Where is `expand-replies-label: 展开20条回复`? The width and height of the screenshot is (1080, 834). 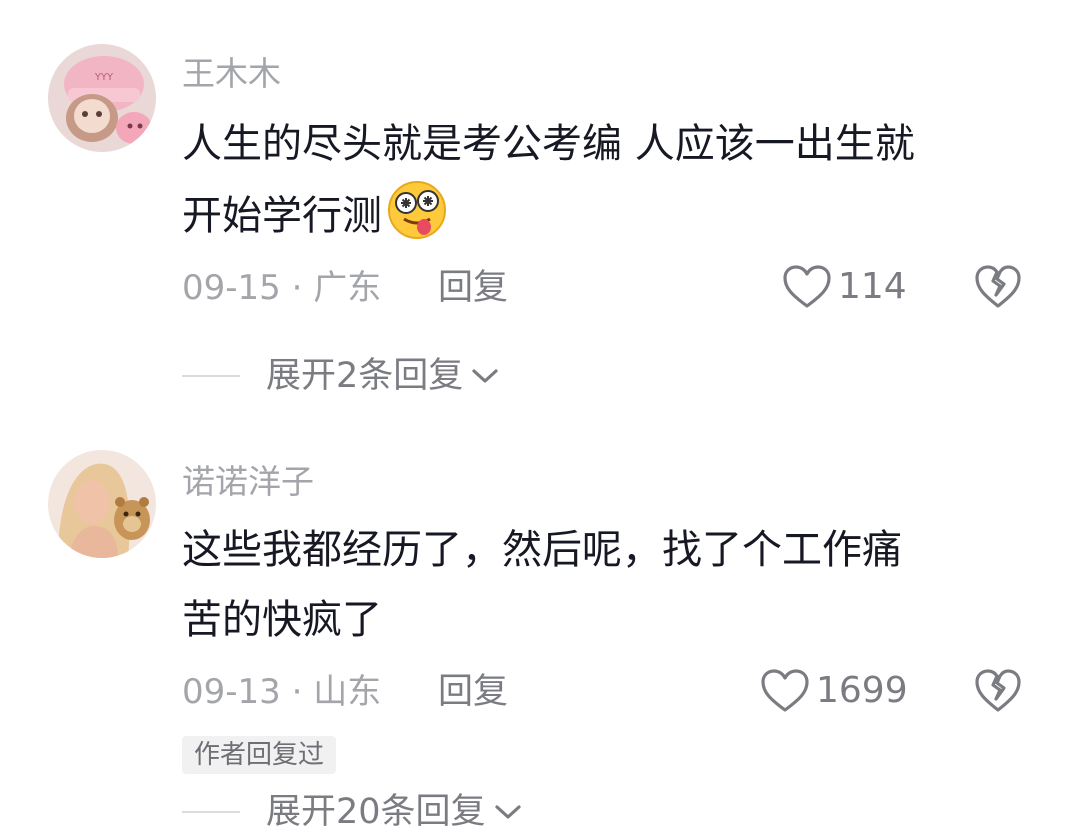 expand-replies-label: 展开20条回复 is located at coordinates (376, 812).